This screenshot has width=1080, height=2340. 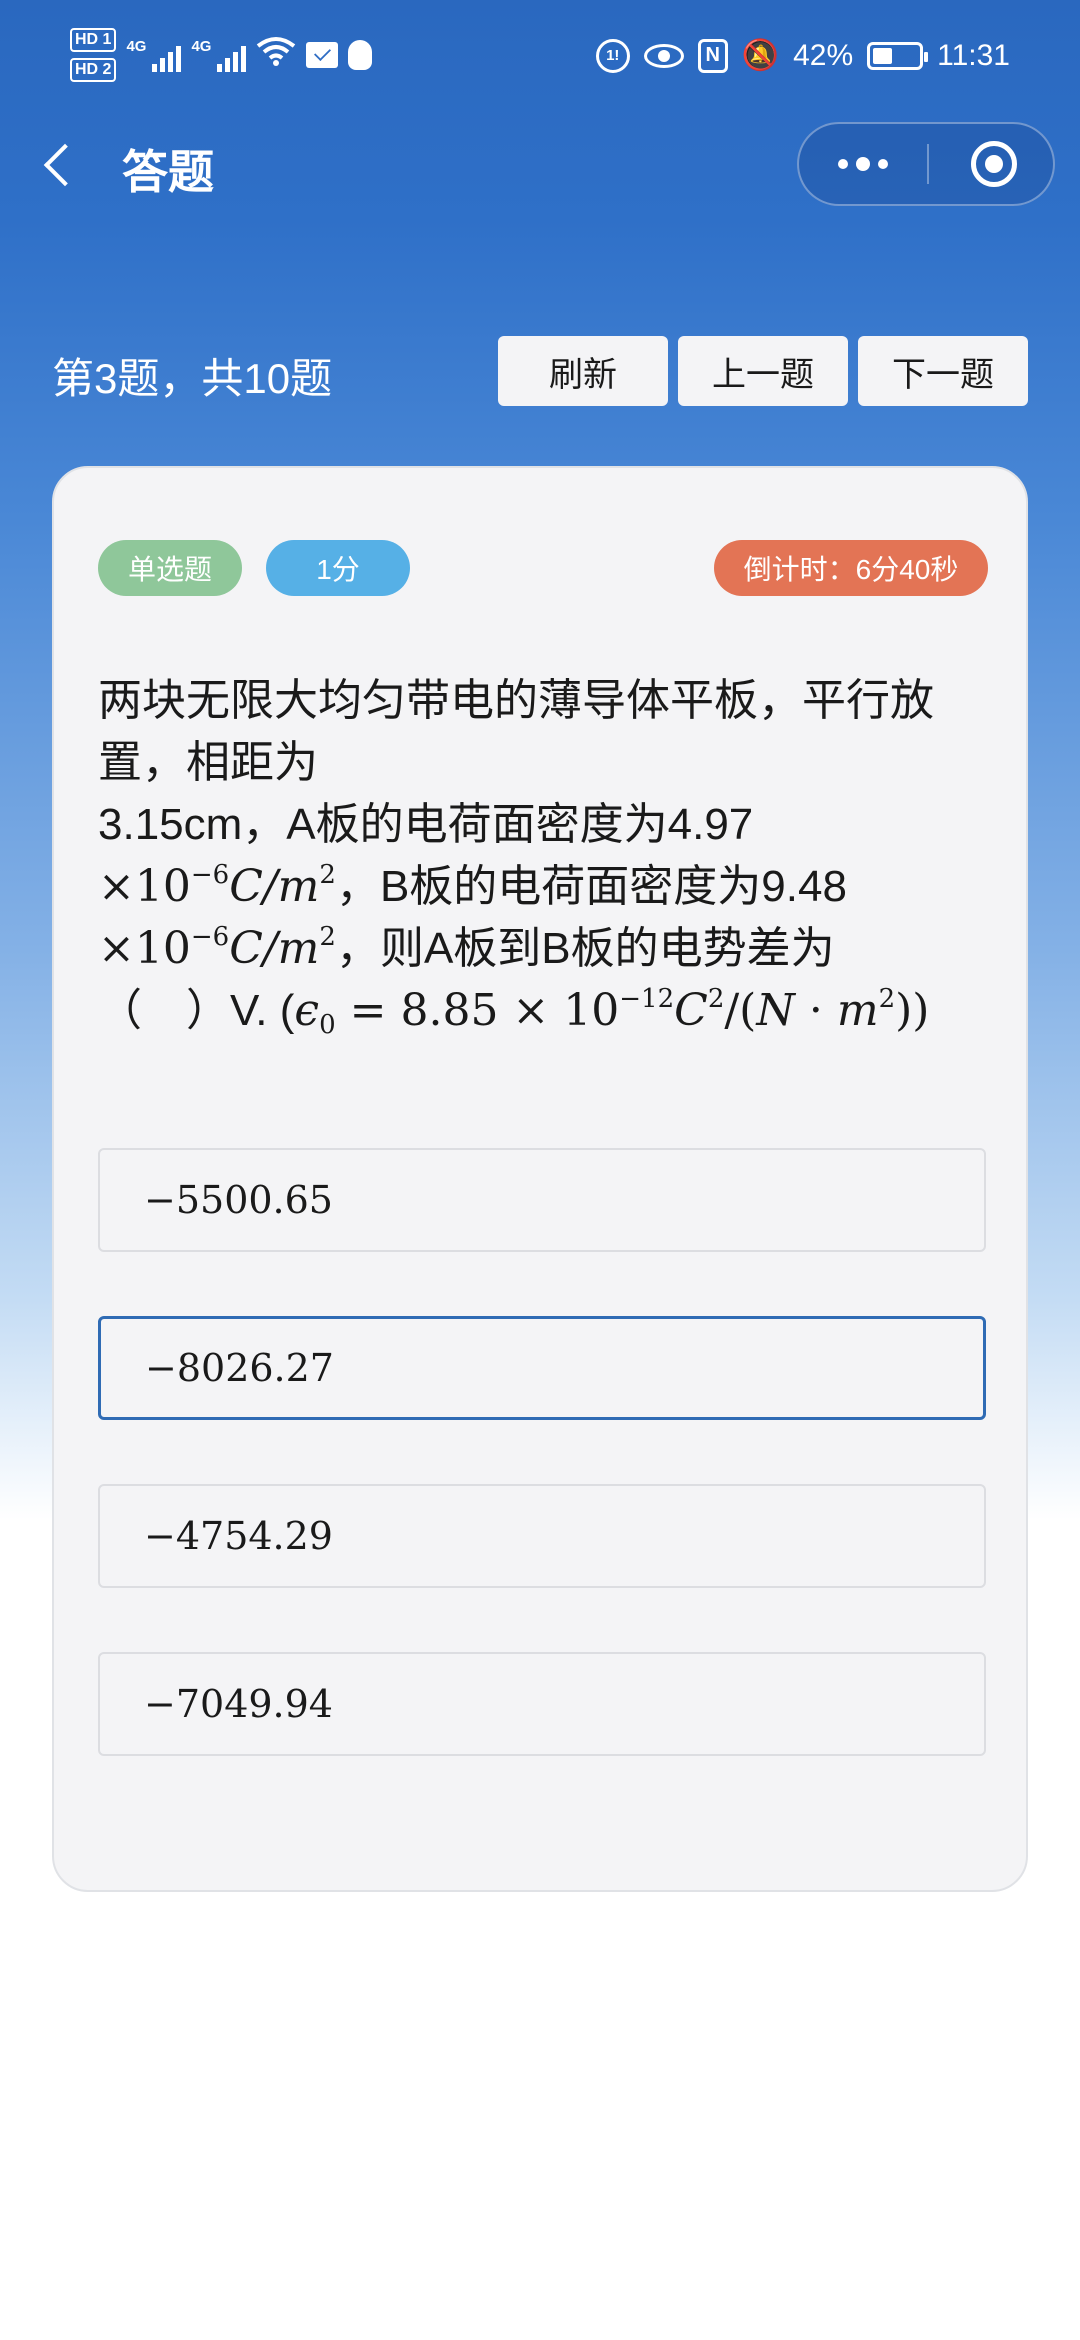 I want to click on more-menu-icon, so click(x=863, y=164).